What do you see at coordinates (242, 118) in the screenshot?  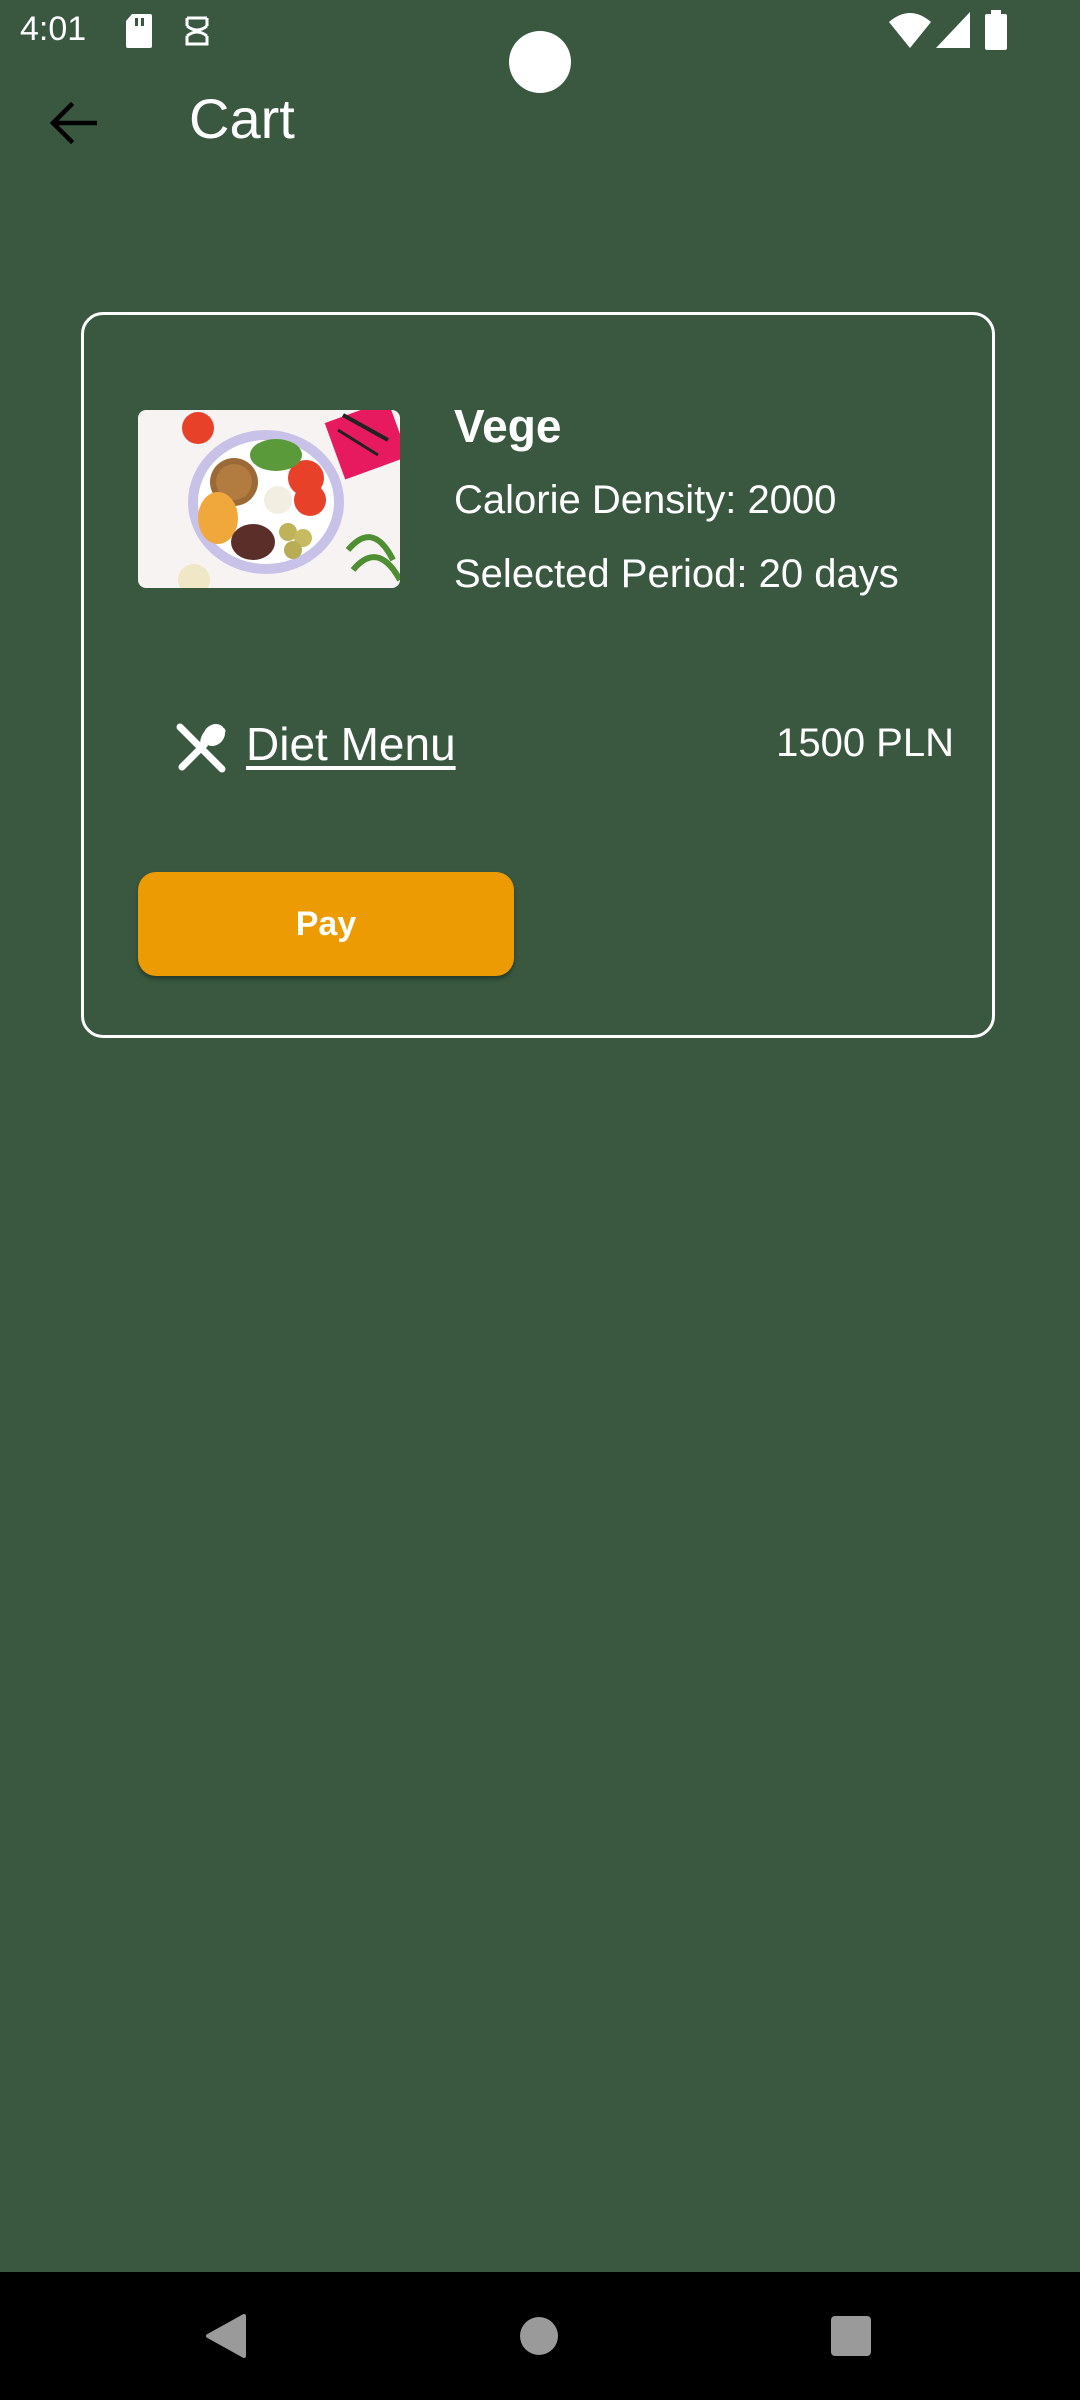 I see `page-title: Cart` at bounding box center [242, 118].